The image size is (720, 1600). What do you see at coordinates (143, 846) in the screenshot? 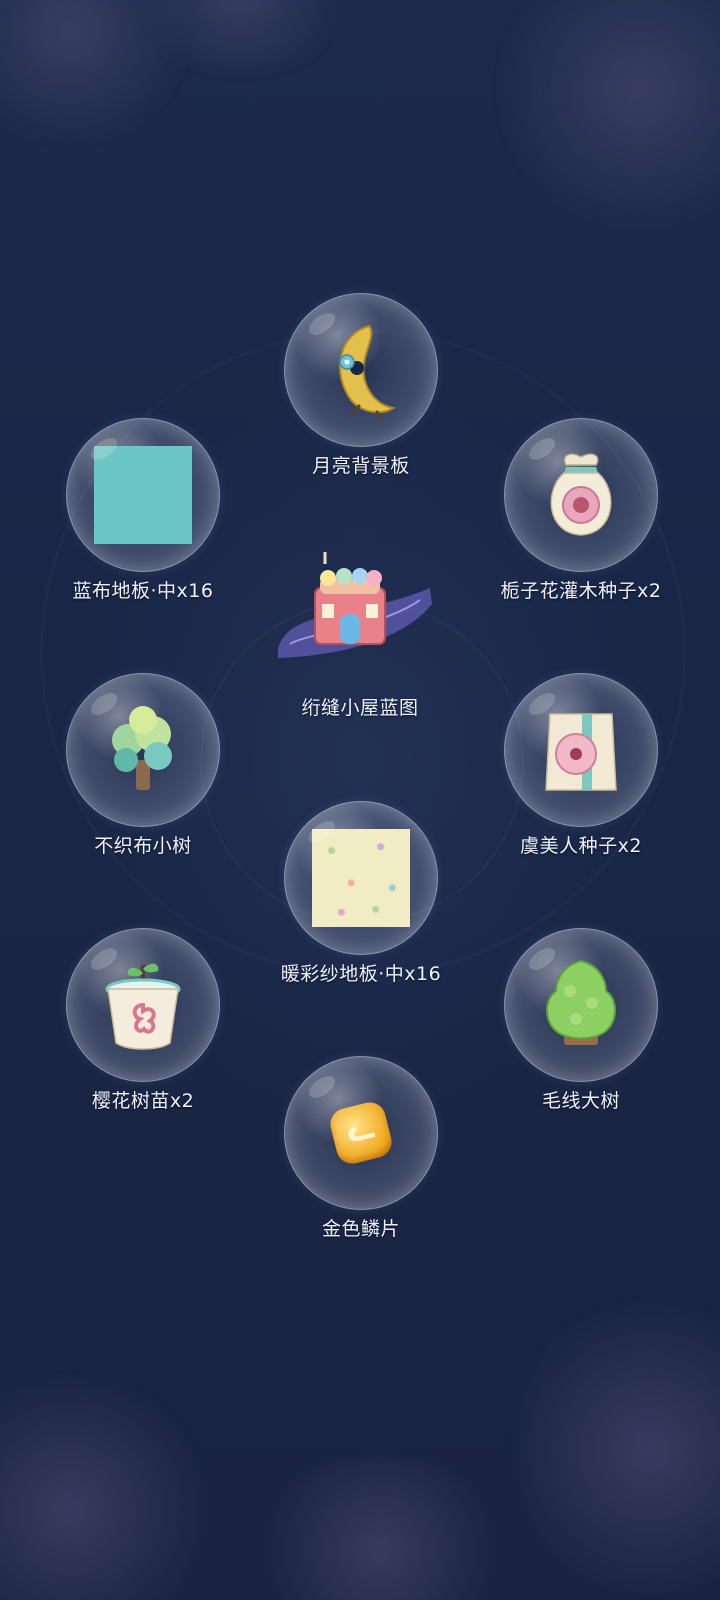
I see `item-label: 不织布小树` at bounding box center [143, 846].